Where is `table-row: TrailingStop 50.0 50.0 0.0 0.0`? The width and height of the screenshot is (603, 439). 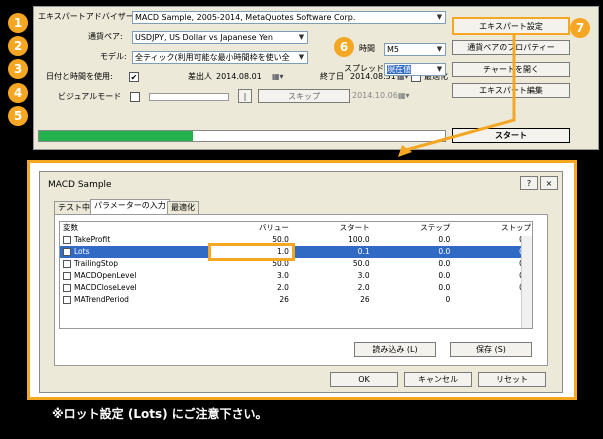
table-row: TrailingStop 50.0 50.0 0.0 0.0 is located at coordinates (296, 264).